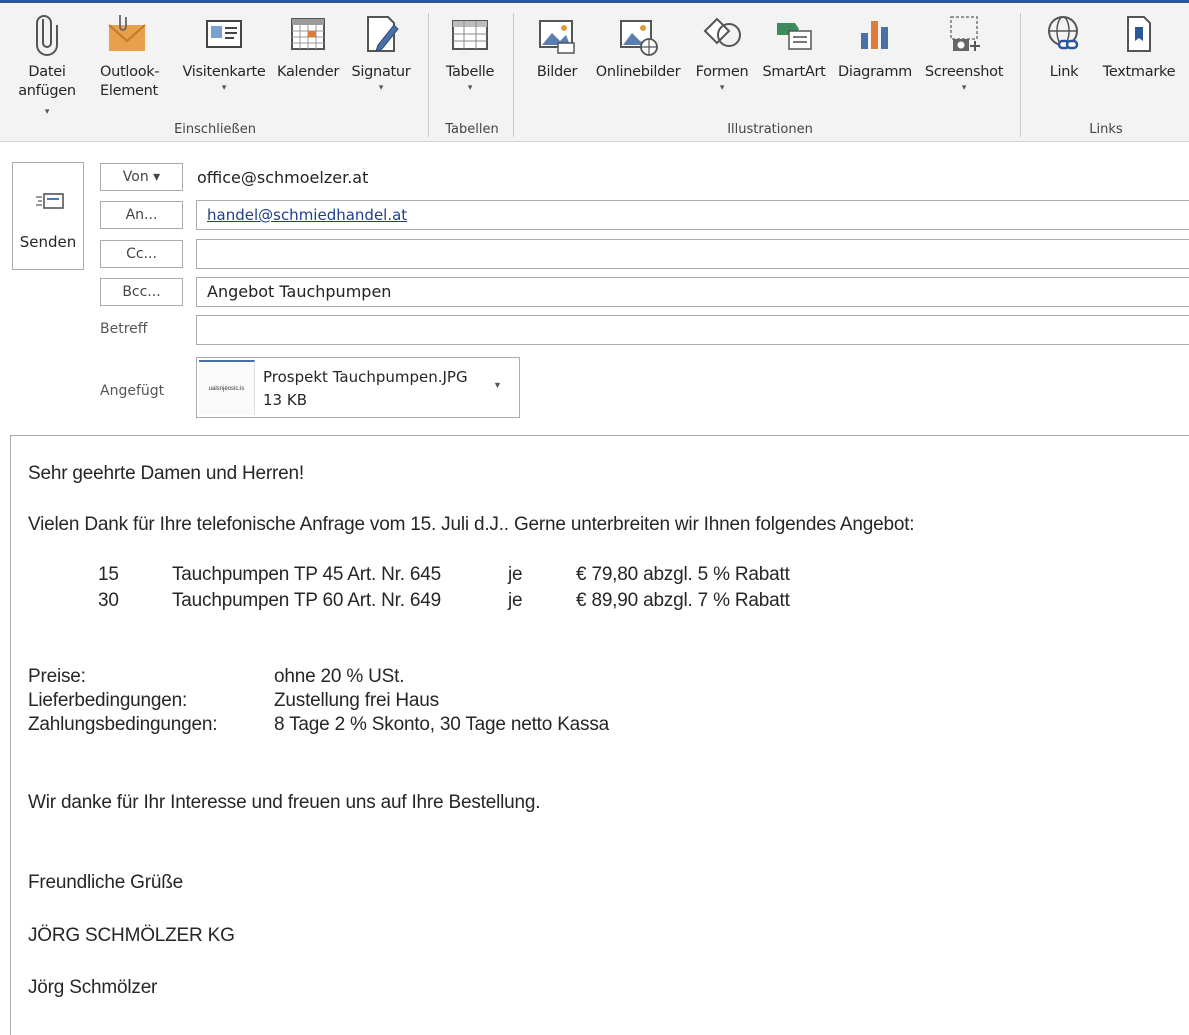 The height and width of the screenshot is (1035, 1189). I want to click on attachment-menu-chevron-icon: ▼, so click(497, 385).